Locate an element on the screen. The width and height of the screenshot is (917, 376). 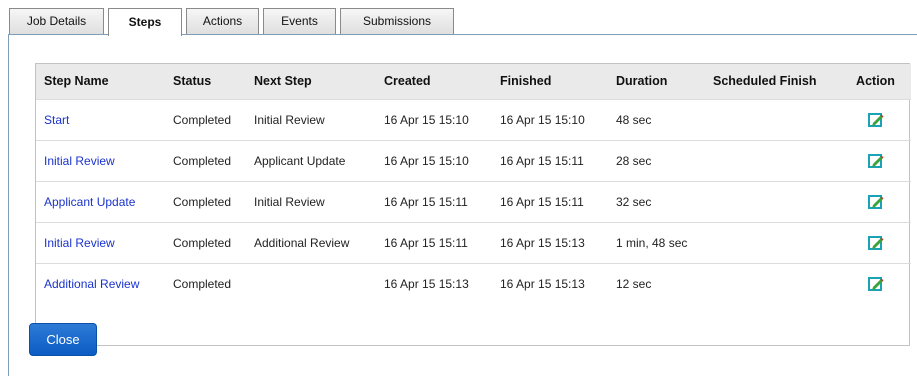
finished-cell: 16 Apr 15 15:10 is located at coordinates (550, 120).